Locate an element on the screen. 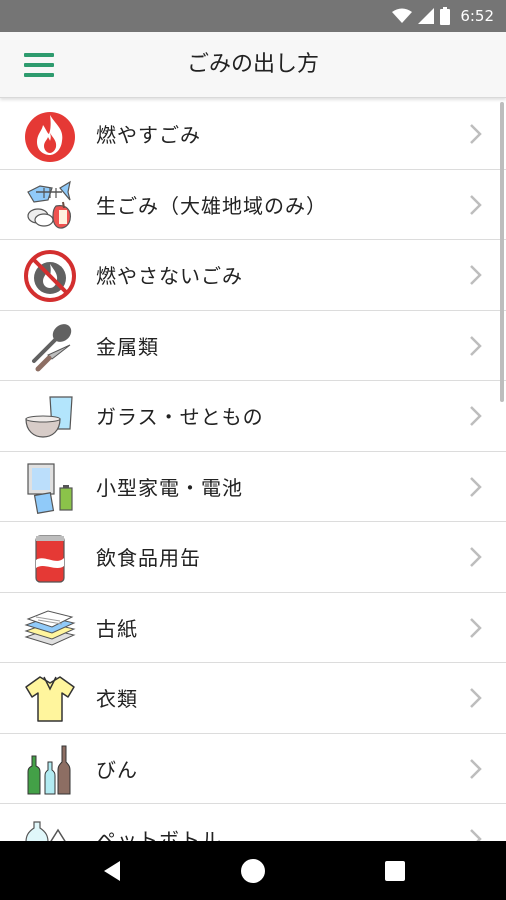 This screenshot has height=900, width=506. home-icon is located at coordinates (253, 871).